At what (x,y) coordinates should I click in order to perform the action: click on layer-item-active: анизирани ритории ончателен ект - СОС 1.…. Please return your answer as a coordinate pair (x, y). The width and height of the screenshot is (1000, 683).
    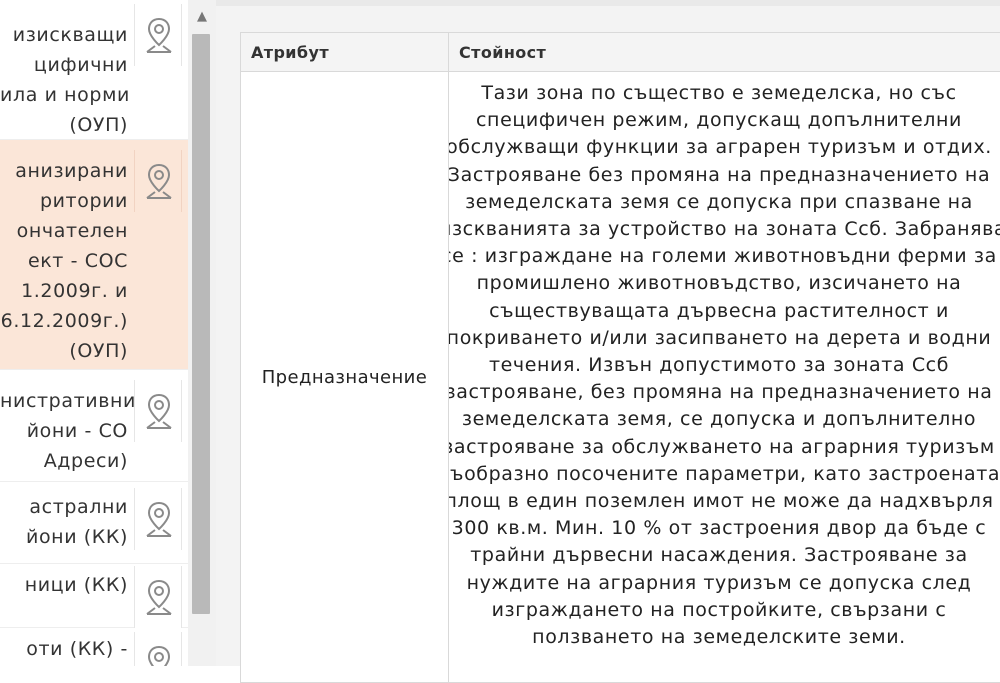
    Looking at the image, I should click on (94, 255).